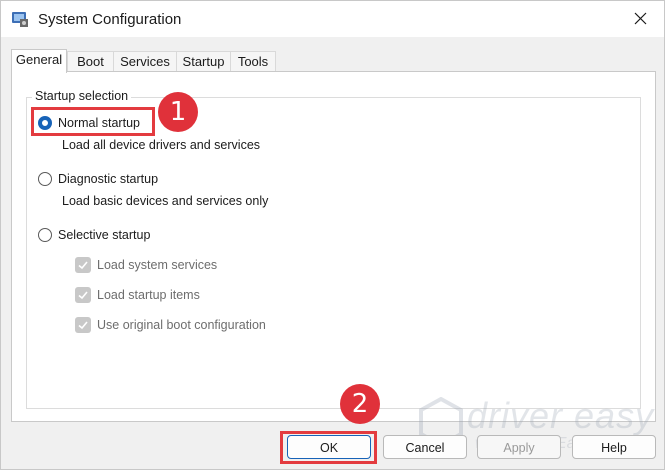  Describe the element at coordinates (104, 235) in the screenshot. I see `selective-startup-label: Selective startup` at that location.